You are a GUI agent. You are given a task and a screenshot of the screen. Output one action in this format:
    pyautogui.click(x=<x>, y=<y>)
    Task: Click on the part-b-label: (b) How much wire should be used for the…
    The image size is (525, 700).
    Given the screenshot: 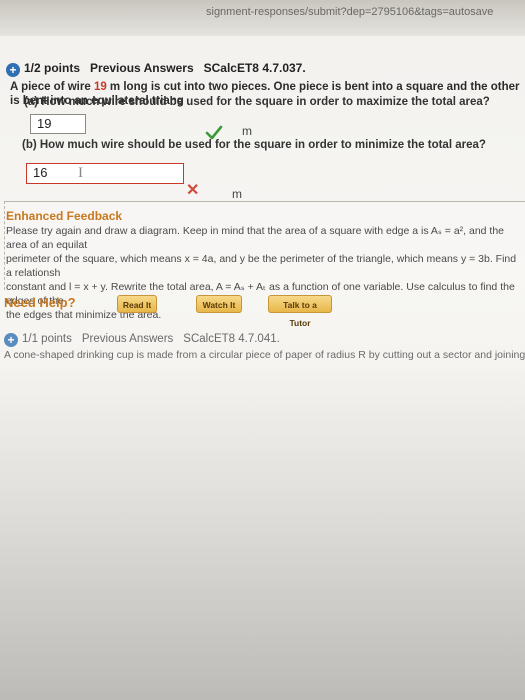 What is the action you would take?
    pyautogui.click(x=254, y=145)
    